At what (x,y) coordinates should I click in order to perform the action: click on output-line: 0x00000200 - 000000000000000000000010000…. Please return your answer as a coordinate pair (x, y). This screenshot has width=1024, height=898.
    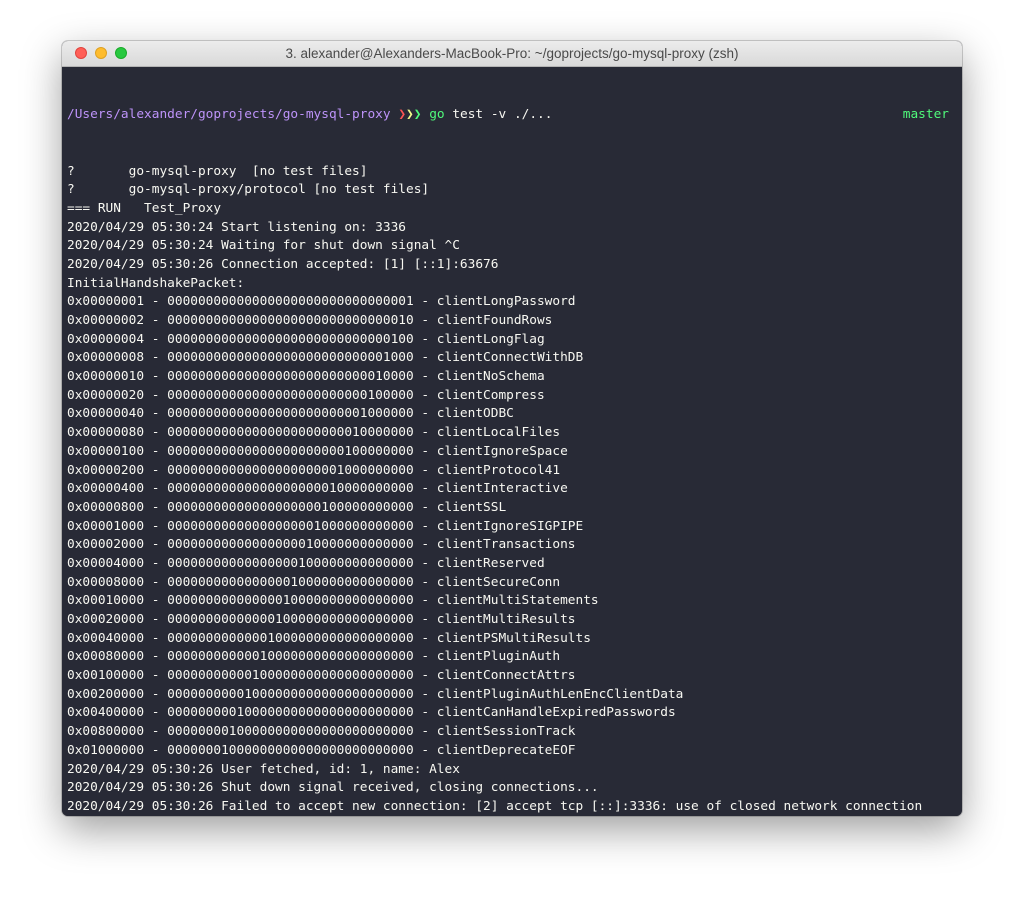
    Looking at the image, I should click on (314, 470).